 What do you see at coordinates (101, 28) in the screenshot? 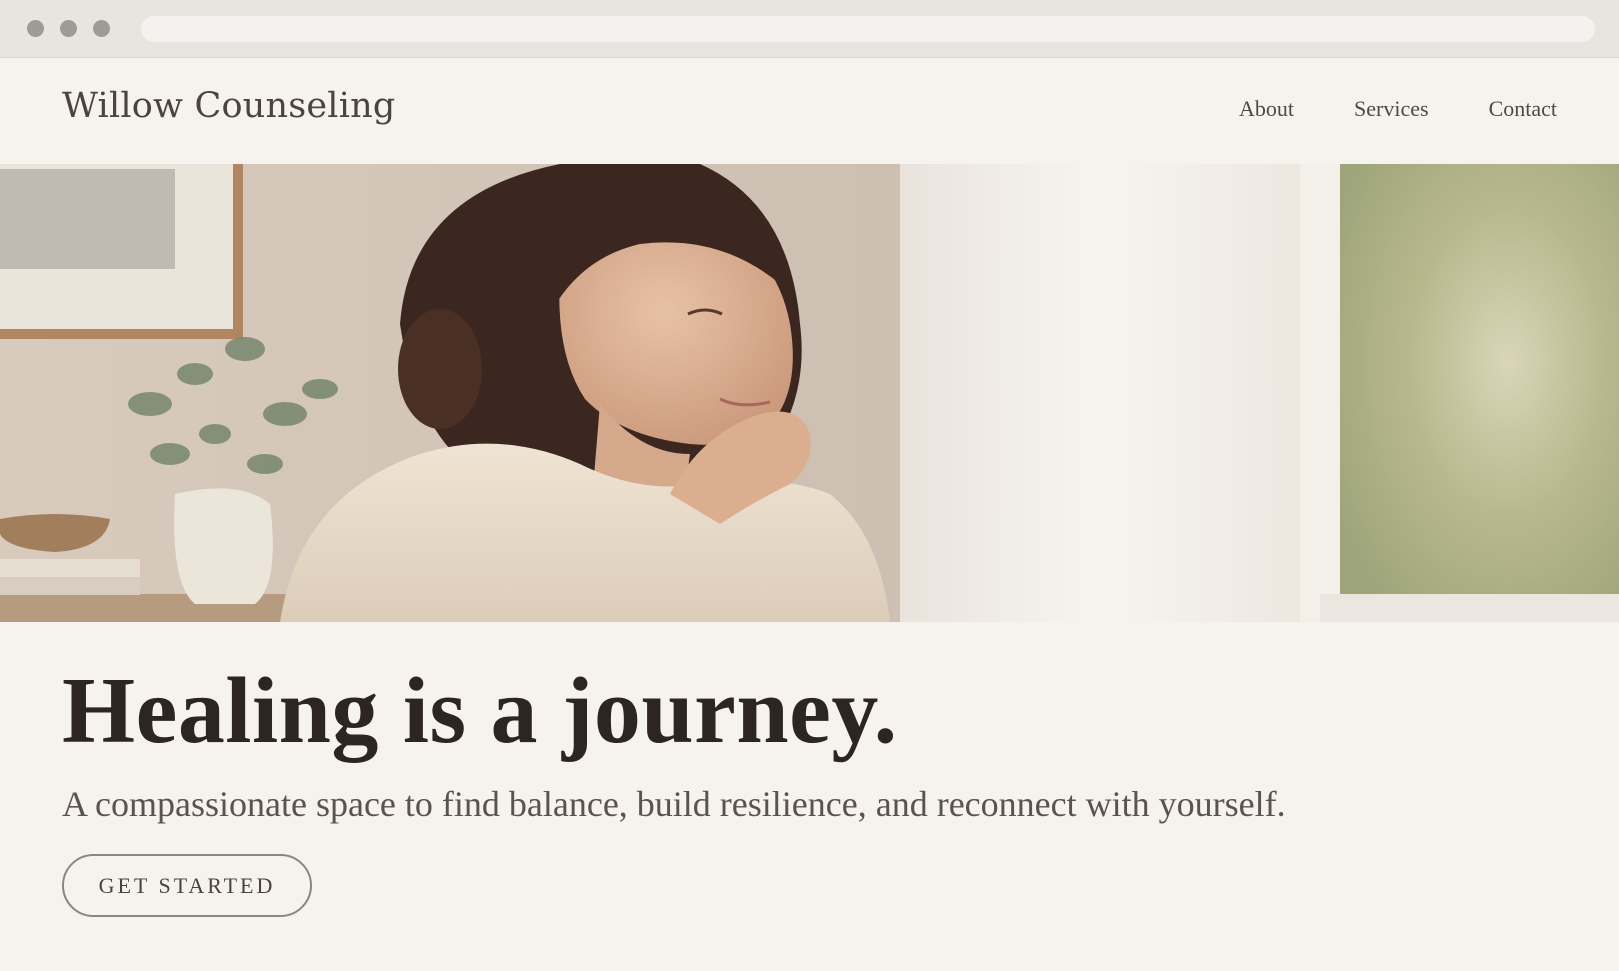
I see `window-maximize-dot` at bounding box center [101, 28].